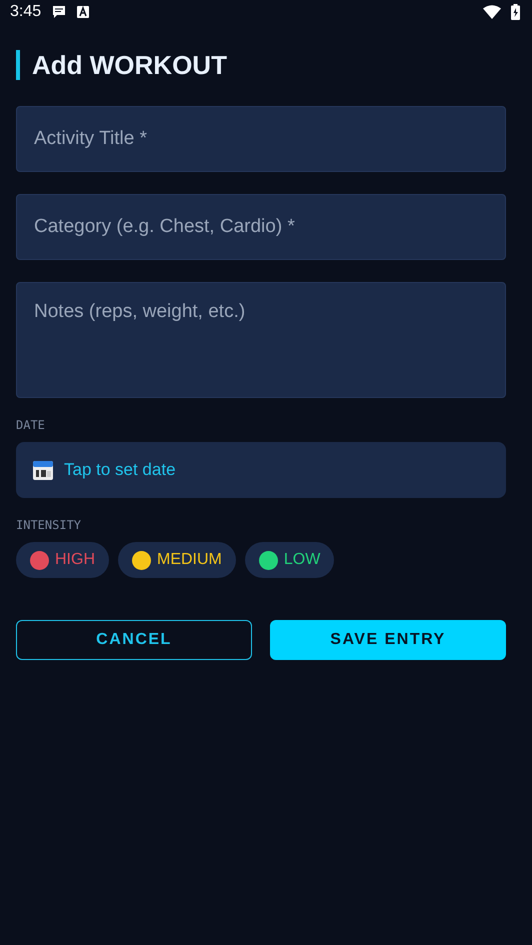 The height and width of the screenshot is (945, 532). What do you see at coordinates (26, 12) in the screenshot?
I see `status-time: 3:45` at bounding box center [26, 12].